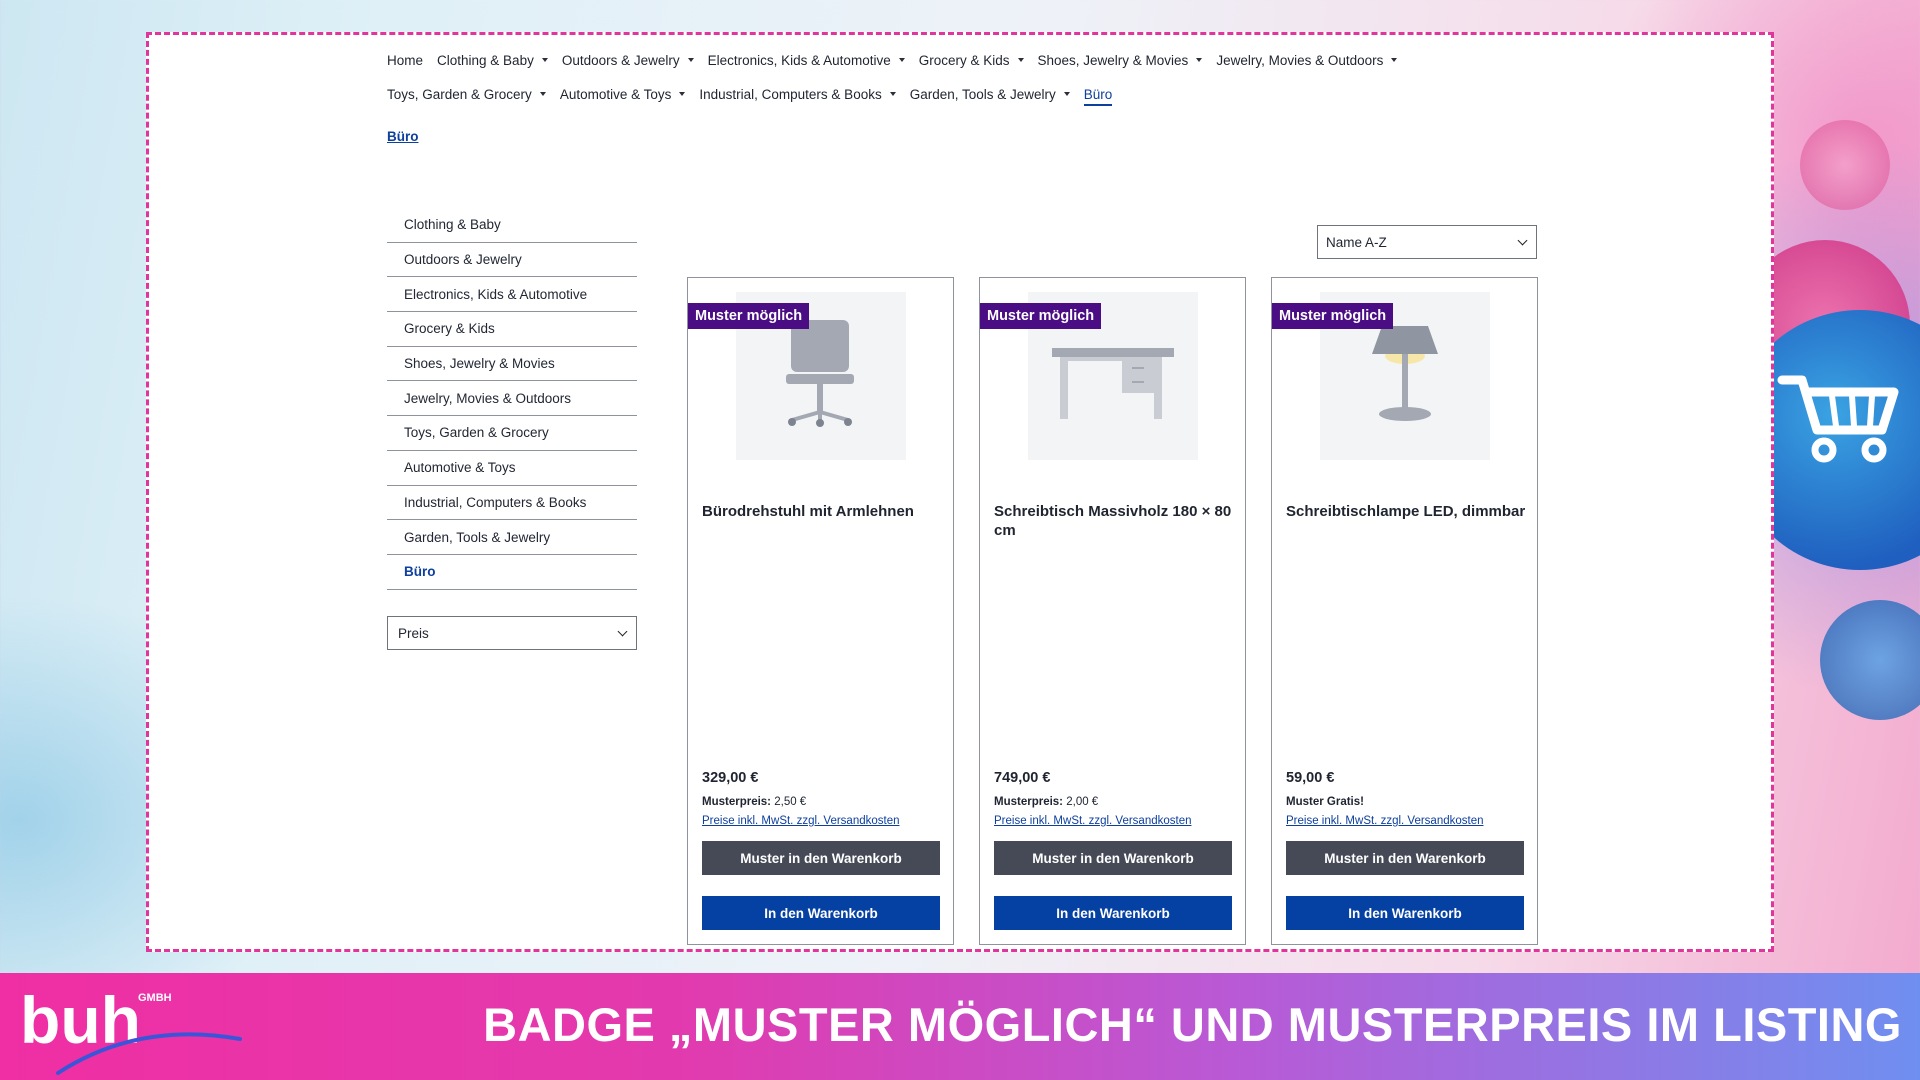  I want to click on nav-item: Toys, Garden & Grocery, so click(466, 94).